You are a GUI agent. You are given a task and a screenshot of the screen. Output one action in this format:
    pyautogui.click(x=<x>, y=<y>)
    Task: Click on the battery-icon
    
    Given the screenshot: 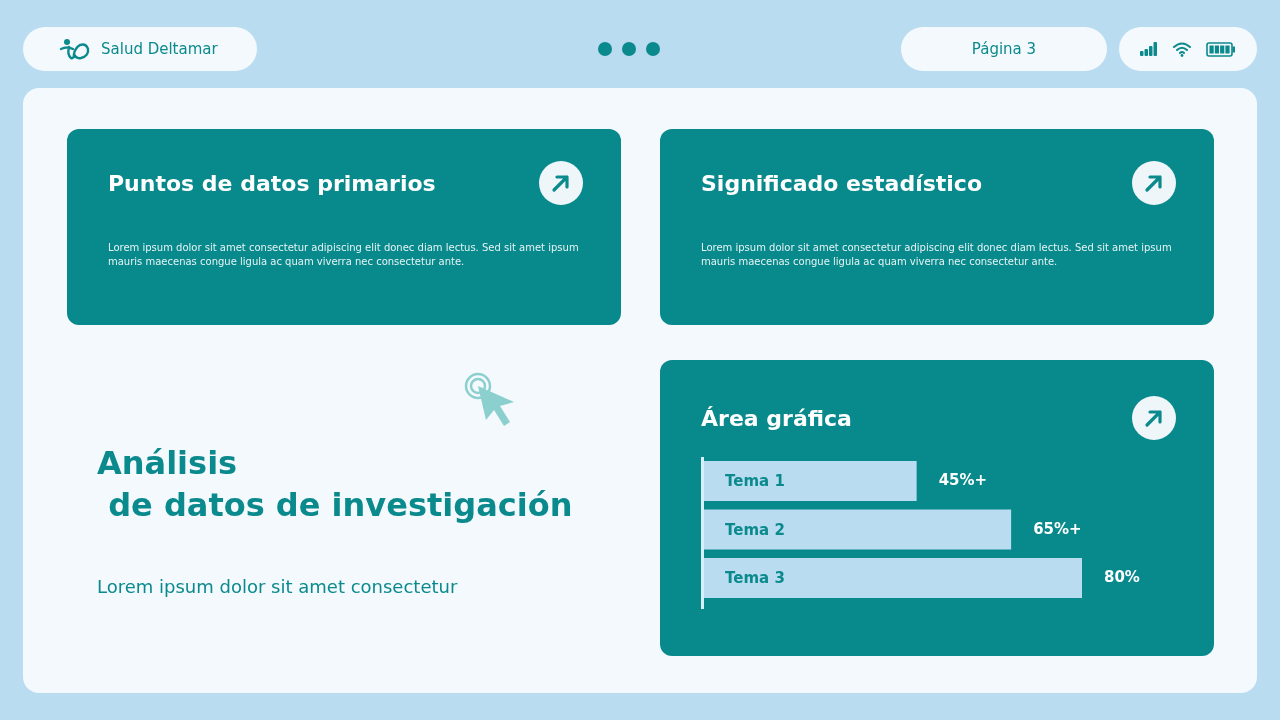 What is the action you would take?
    pyautogui.click(x=1221, y=49)
    